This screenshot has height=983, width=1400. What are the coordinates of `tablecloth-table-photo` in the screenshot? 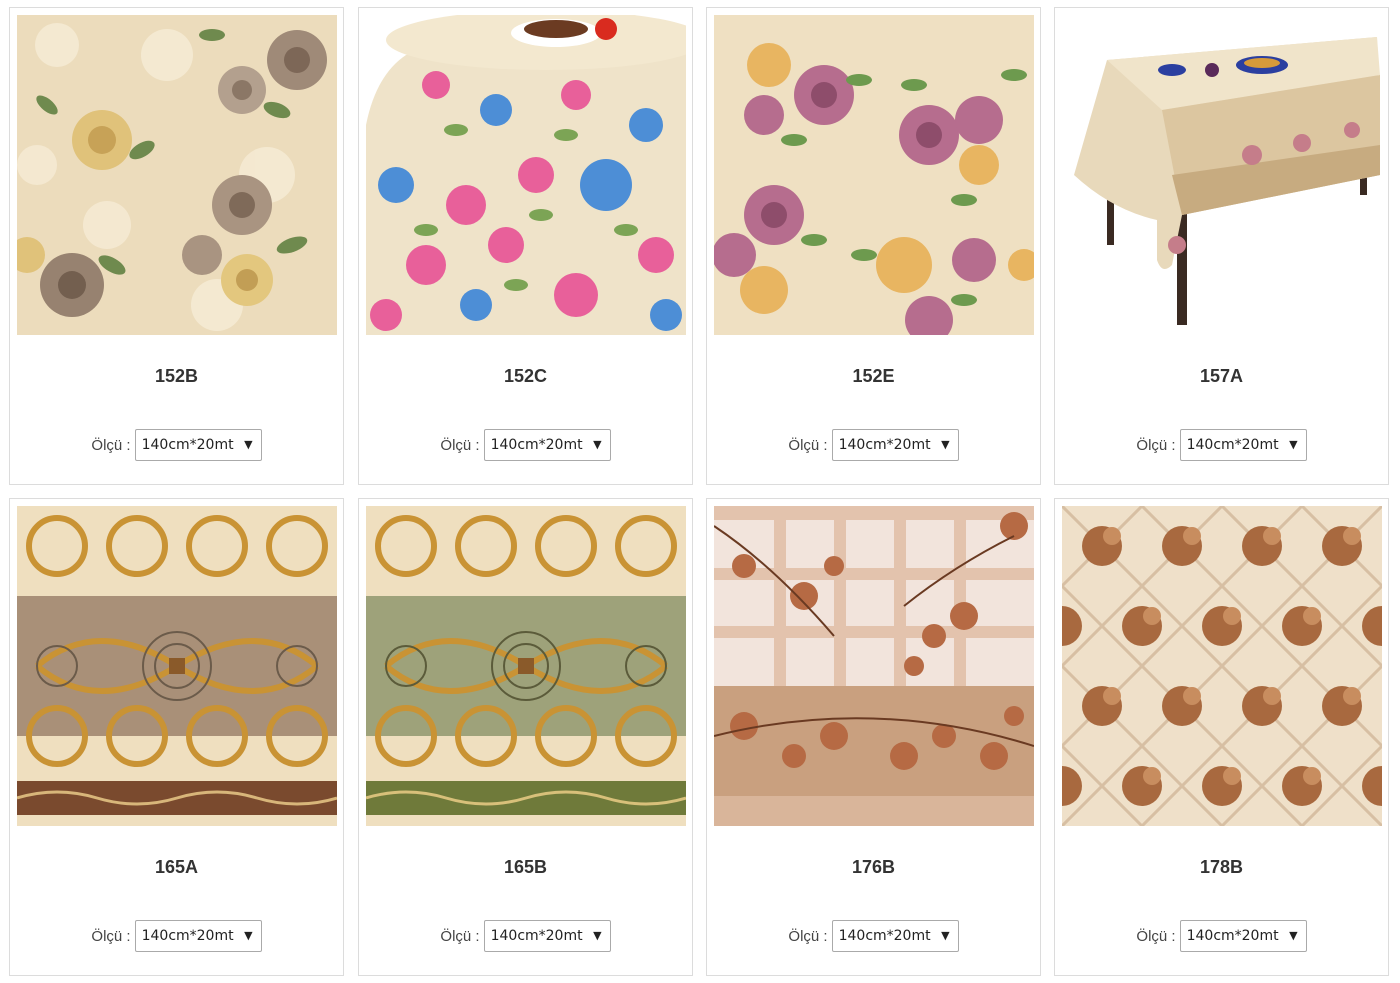 It's located at (1222, 175).